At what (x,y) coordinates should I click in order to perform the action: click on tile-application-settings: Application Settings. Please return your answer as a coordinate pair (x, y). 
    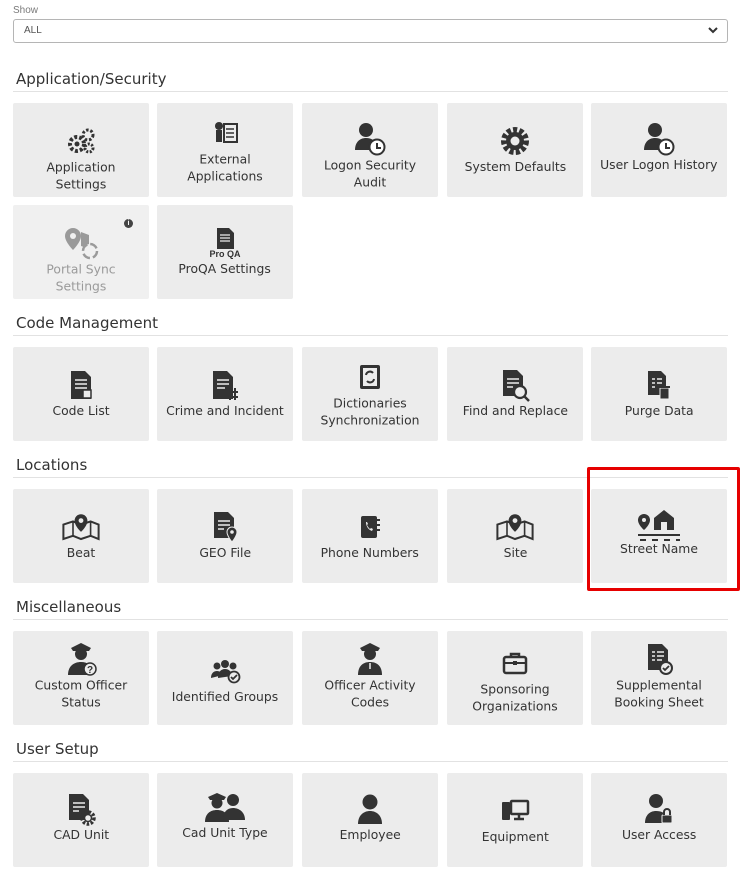
    Looking at the image, I should click on (81, 150).